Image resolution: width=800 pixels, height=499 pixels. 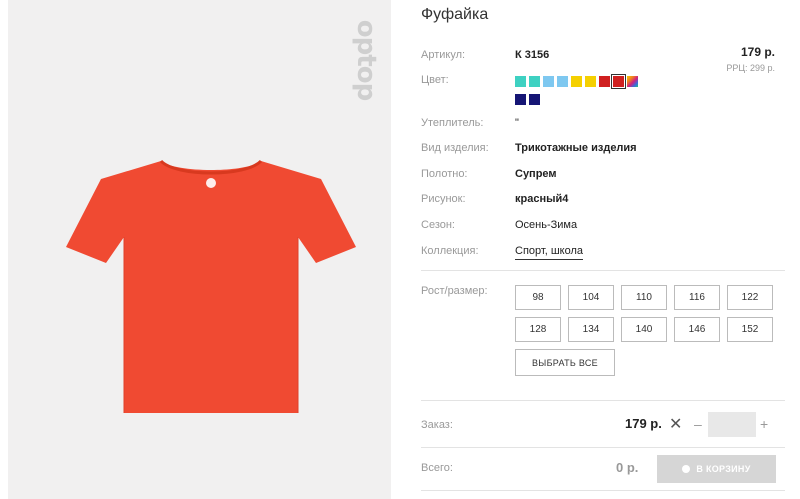 I want to click on size-option: 104, so click(x=591, y=297).